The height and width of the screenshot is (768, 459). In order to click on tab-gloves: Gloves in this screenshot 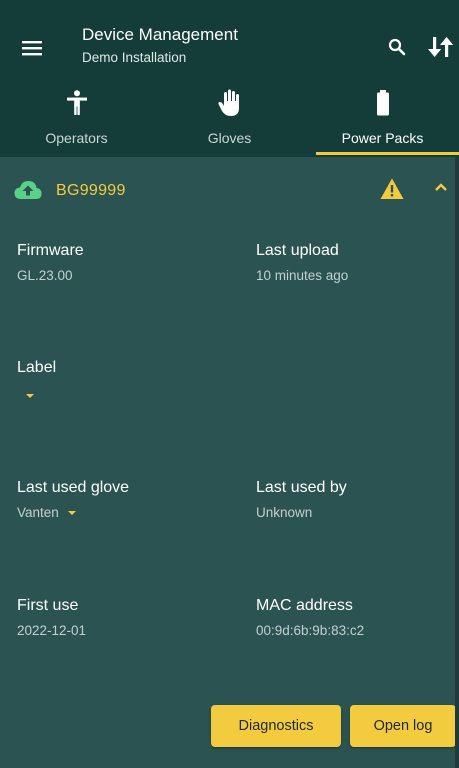, I will do `click(229, 121)`.